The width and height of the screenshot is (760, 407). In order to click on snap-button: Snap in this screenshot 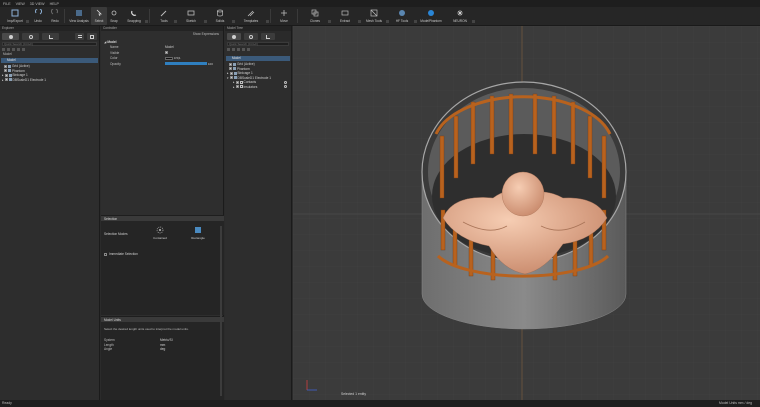, I will do `click(114, 16)`.